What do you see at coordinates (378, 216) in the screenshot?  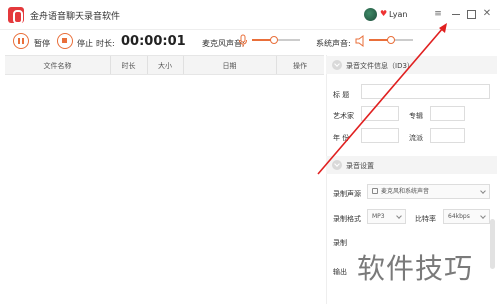 I see `record-format-value: MP3` at bounding box center [378, 216].